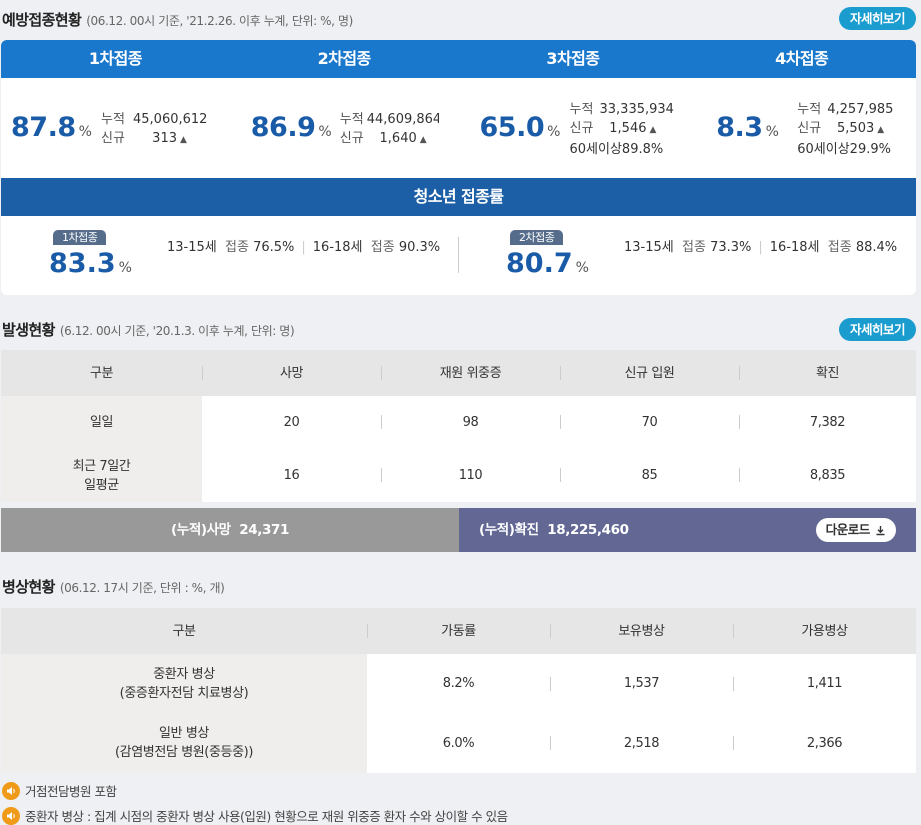 This screenshot has width=921, height=825. Describe the element at coordinates (154, 130) in the screenshot. I see `dose-1-lines: 누적 45,060,612 신규 313 ▲` at that location.